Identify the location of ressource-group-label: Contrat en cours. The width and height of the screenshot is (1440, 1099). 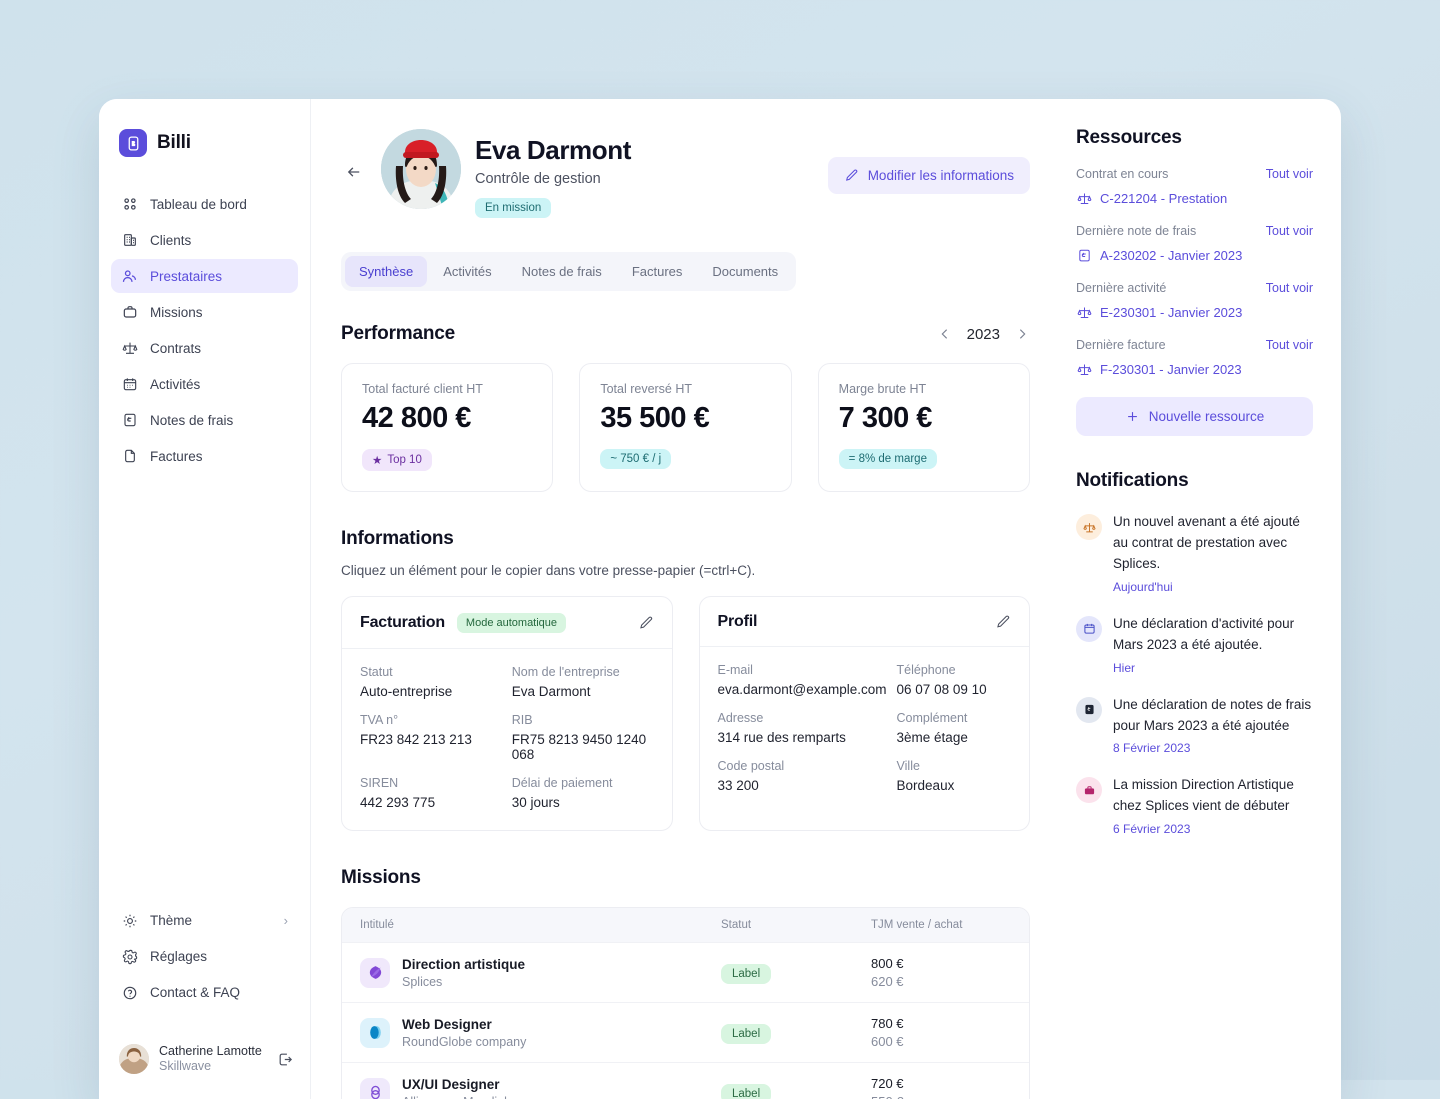
(1122, 174).